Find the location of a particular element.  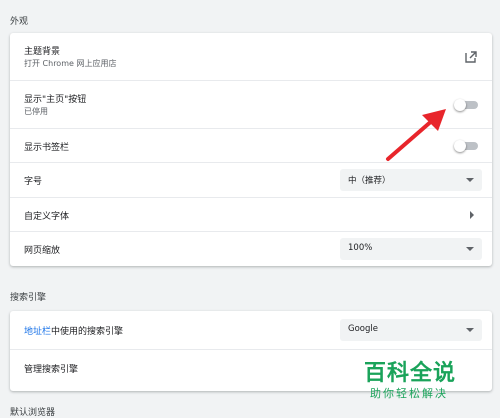

font-size-select: 中（推荐） is located at coordinates (411, 180).